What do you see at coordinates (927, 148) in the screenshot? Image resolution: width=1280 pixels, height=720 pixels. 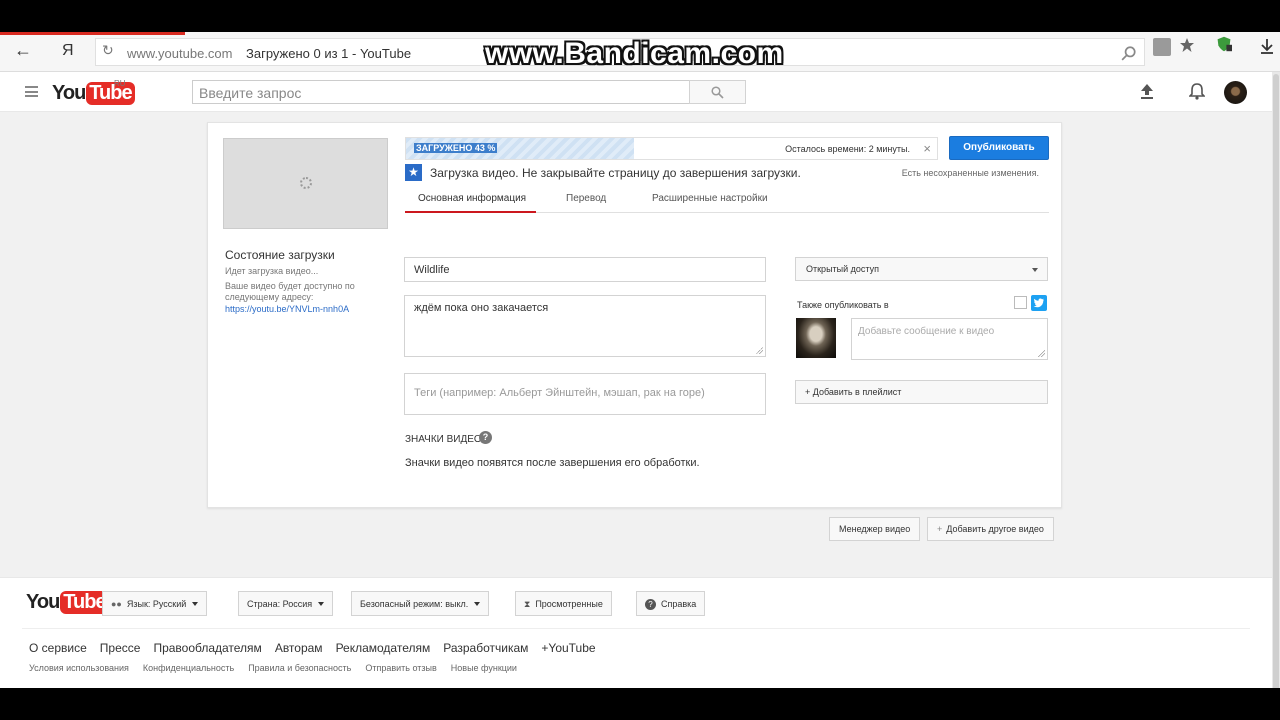 I see `cancel-upload-close-icon: ×` at bounding box center [927, 148].